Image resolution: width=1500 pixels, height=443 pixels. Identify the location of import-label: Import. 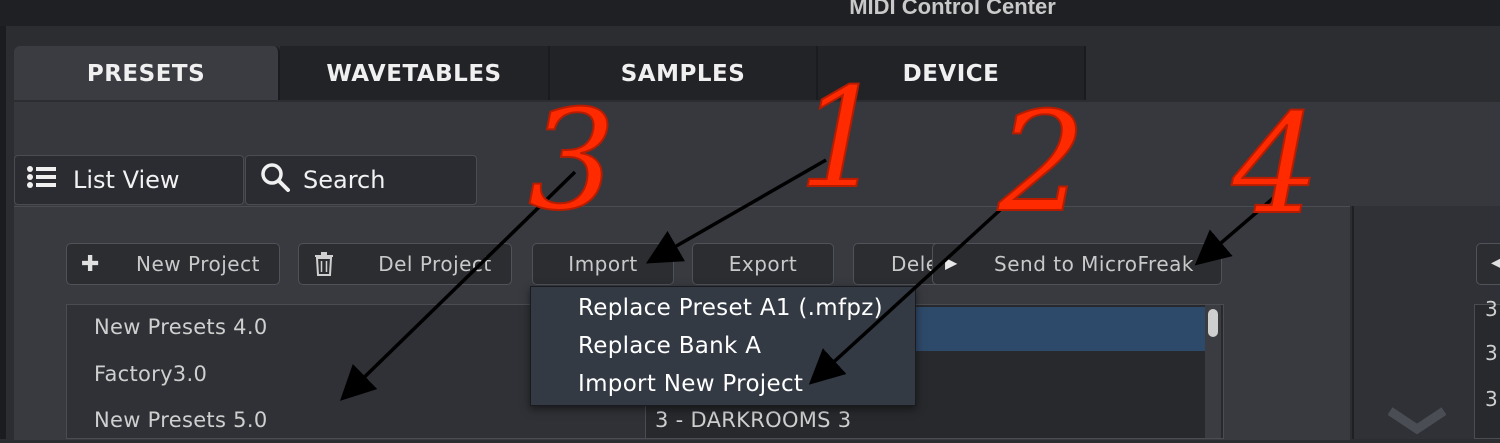
(603, 264).